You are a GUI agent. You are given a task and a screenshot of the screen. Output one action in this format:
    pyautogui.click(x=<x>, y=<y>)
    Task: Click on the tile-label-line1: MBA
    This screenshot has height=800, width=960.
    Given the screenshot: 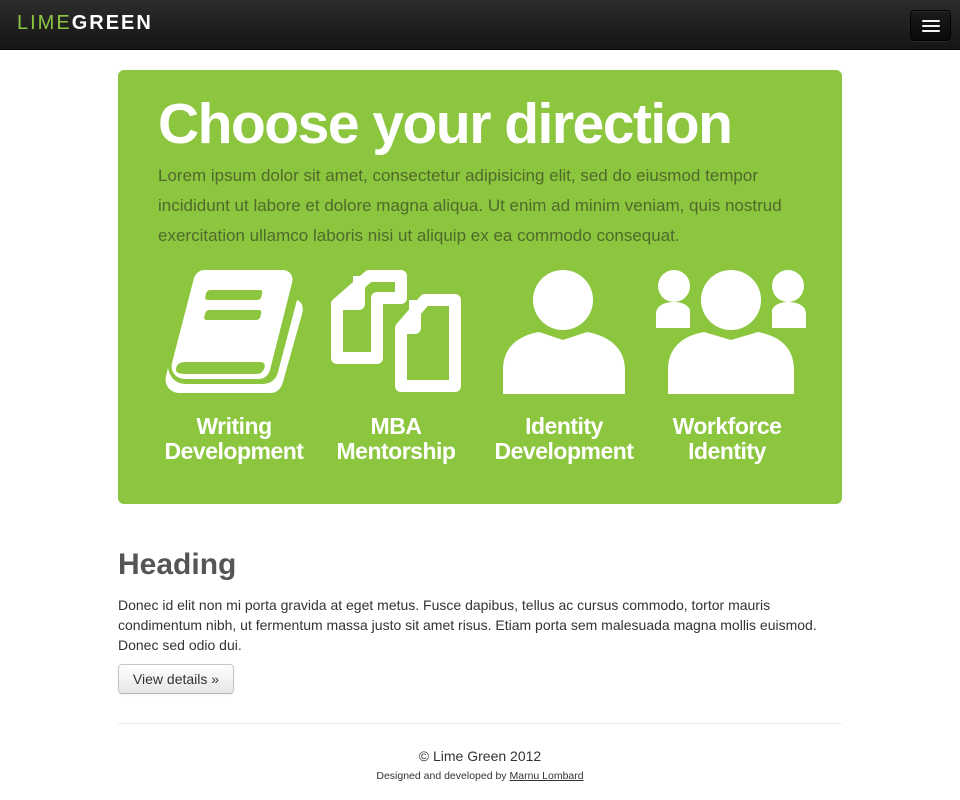 What is the action you would take?
    pyautogui.click(x=396, y=426)
    